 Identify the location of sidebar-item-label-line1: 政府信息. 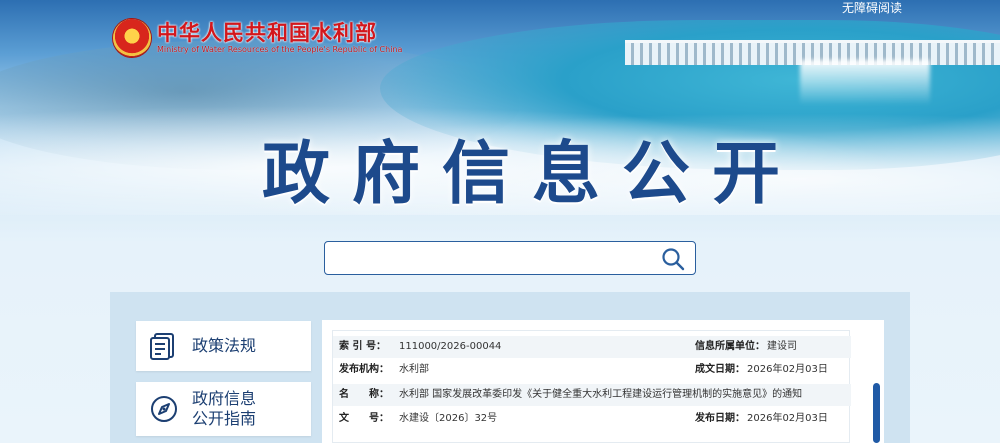
(224, 398).